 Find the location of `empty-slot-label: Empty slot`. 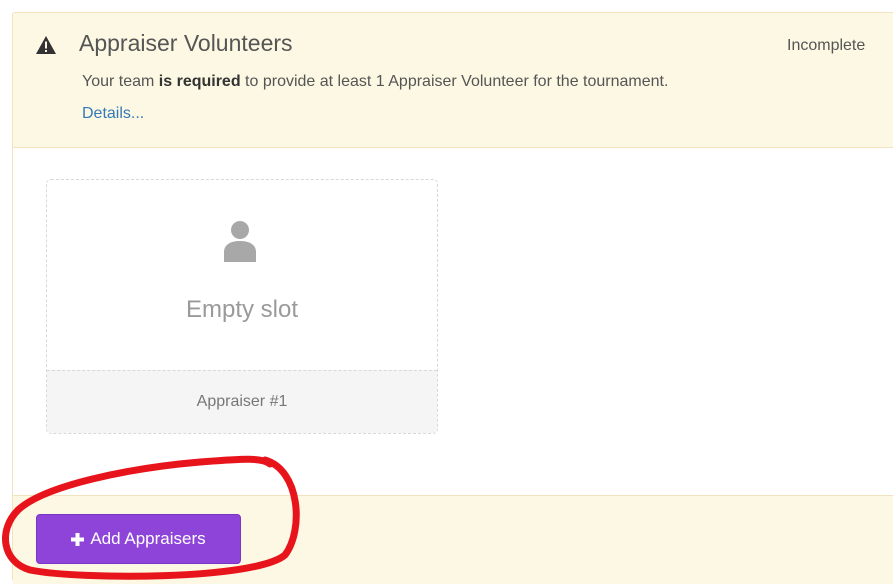

empty-slot-label: Empty slot is located at coordinates (242, 309).